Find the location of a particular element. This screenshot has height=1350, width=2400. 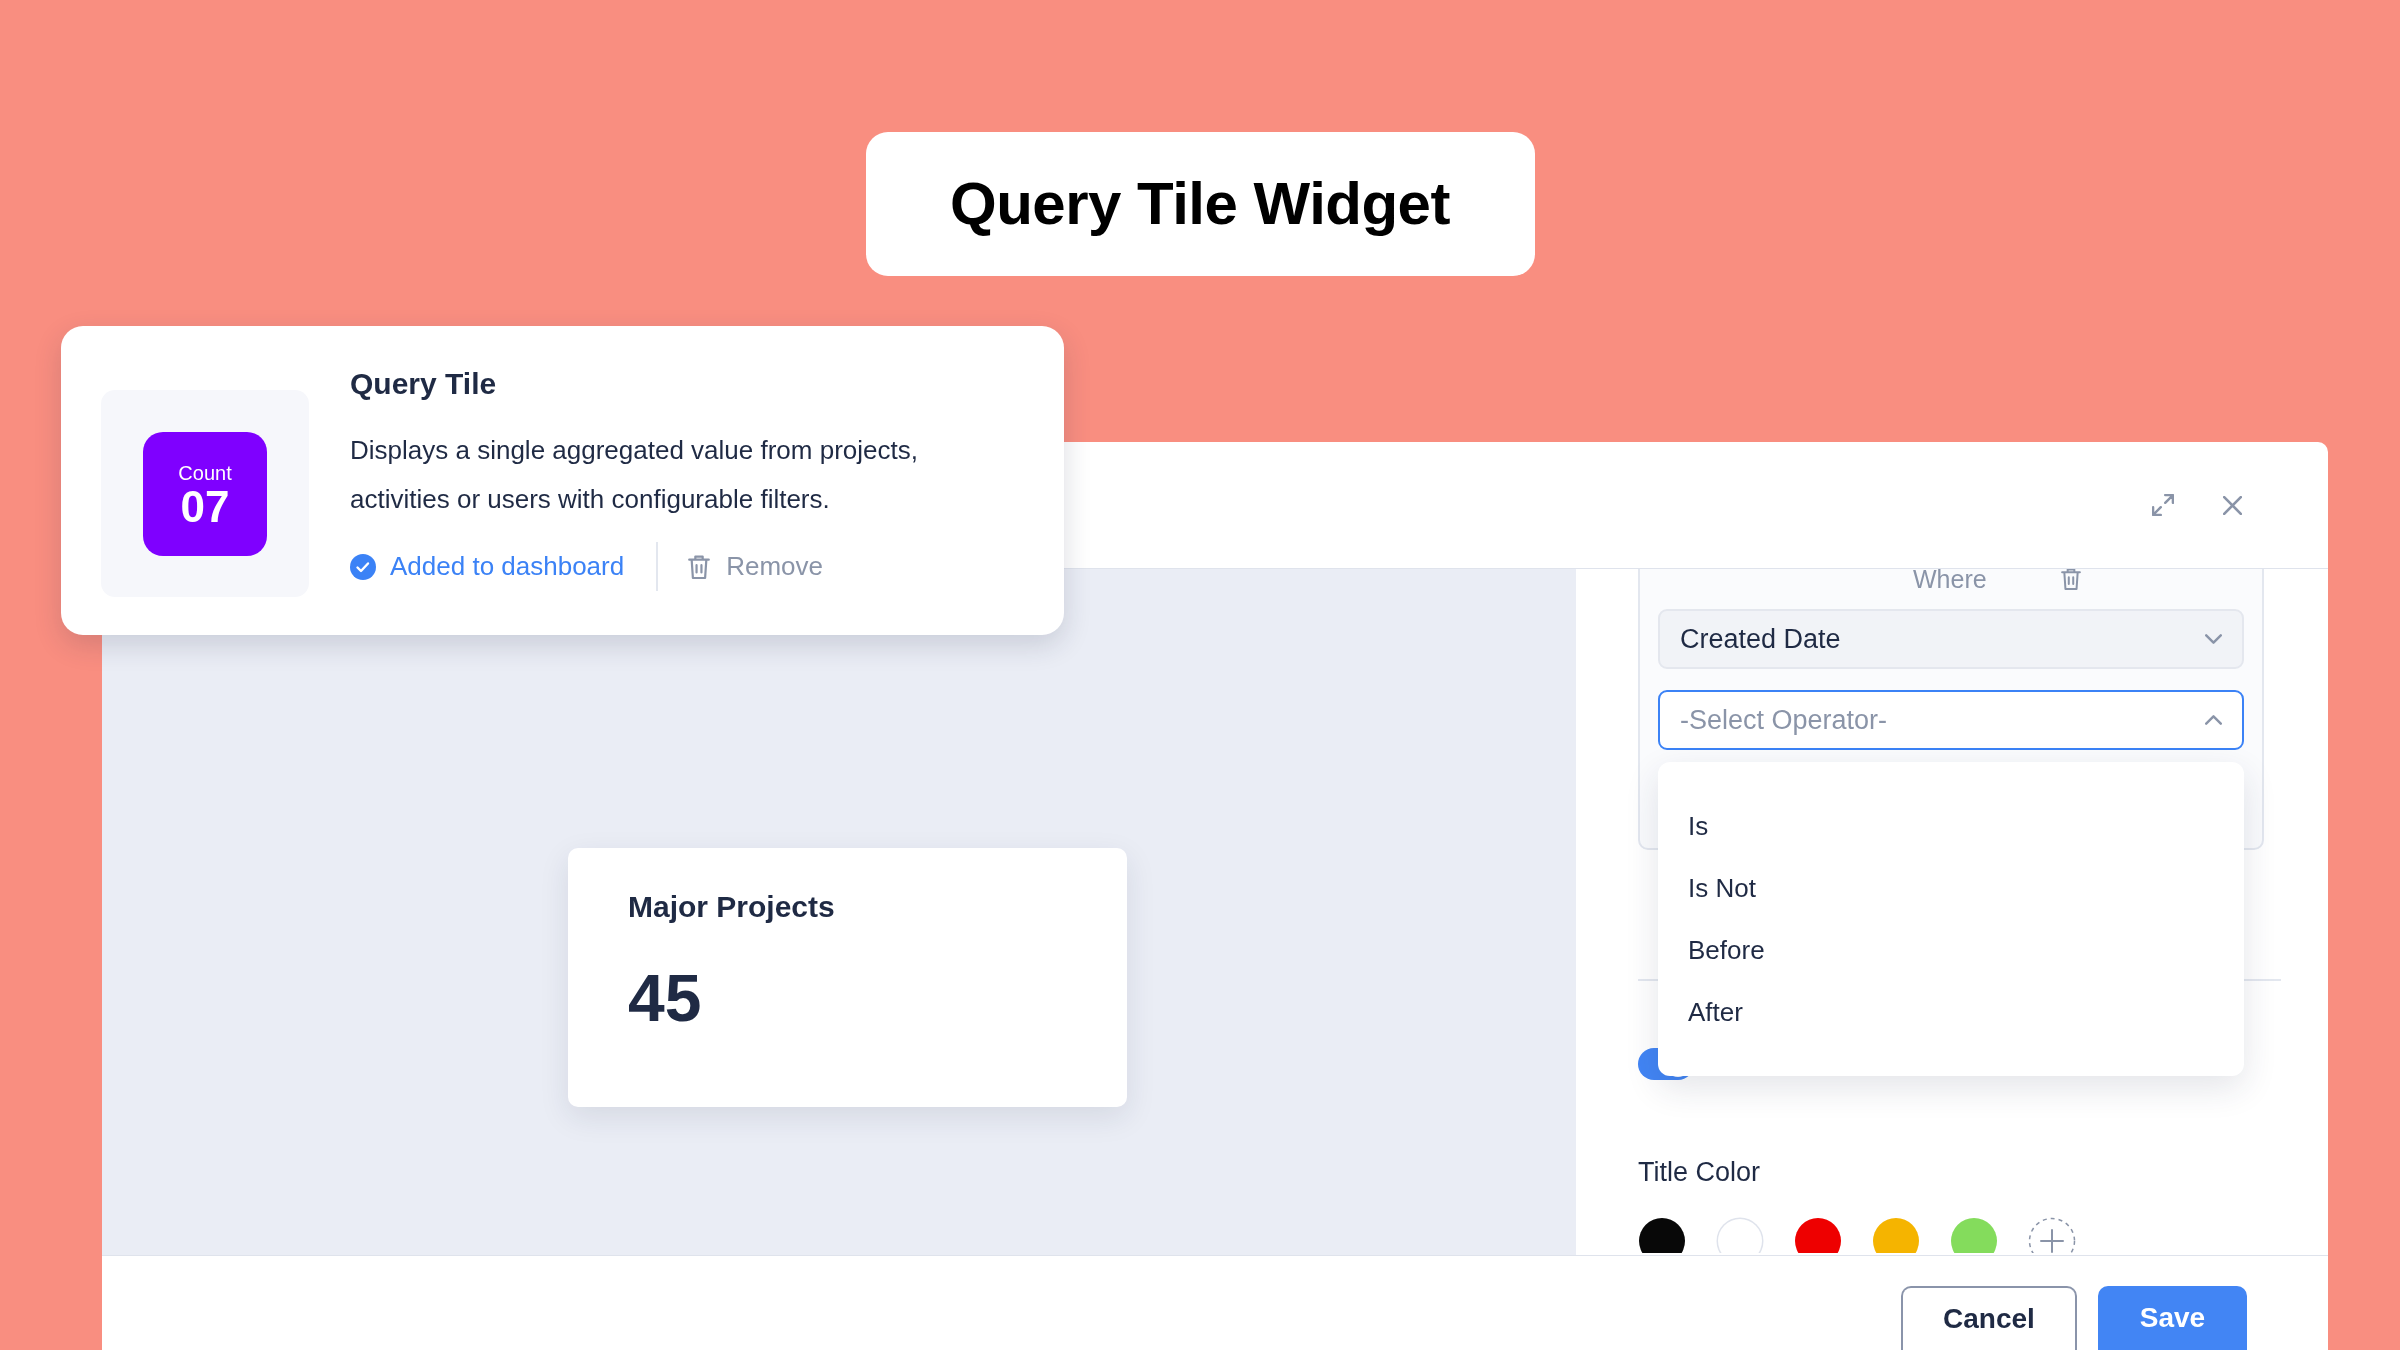

close-icon is located at coordinates (2232, 505).